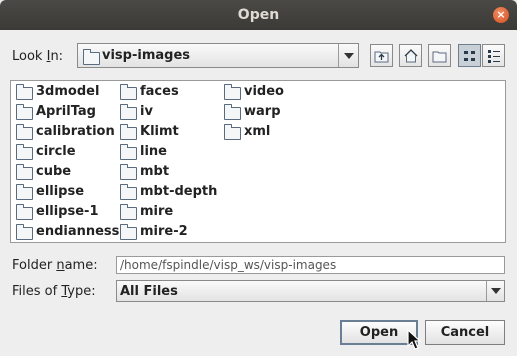 The height and width of the screenshot is (356, 517). Describe the element at coordinates (54, 291) in the screenshot. I see `file-type-label: Files of Type:` at that location.